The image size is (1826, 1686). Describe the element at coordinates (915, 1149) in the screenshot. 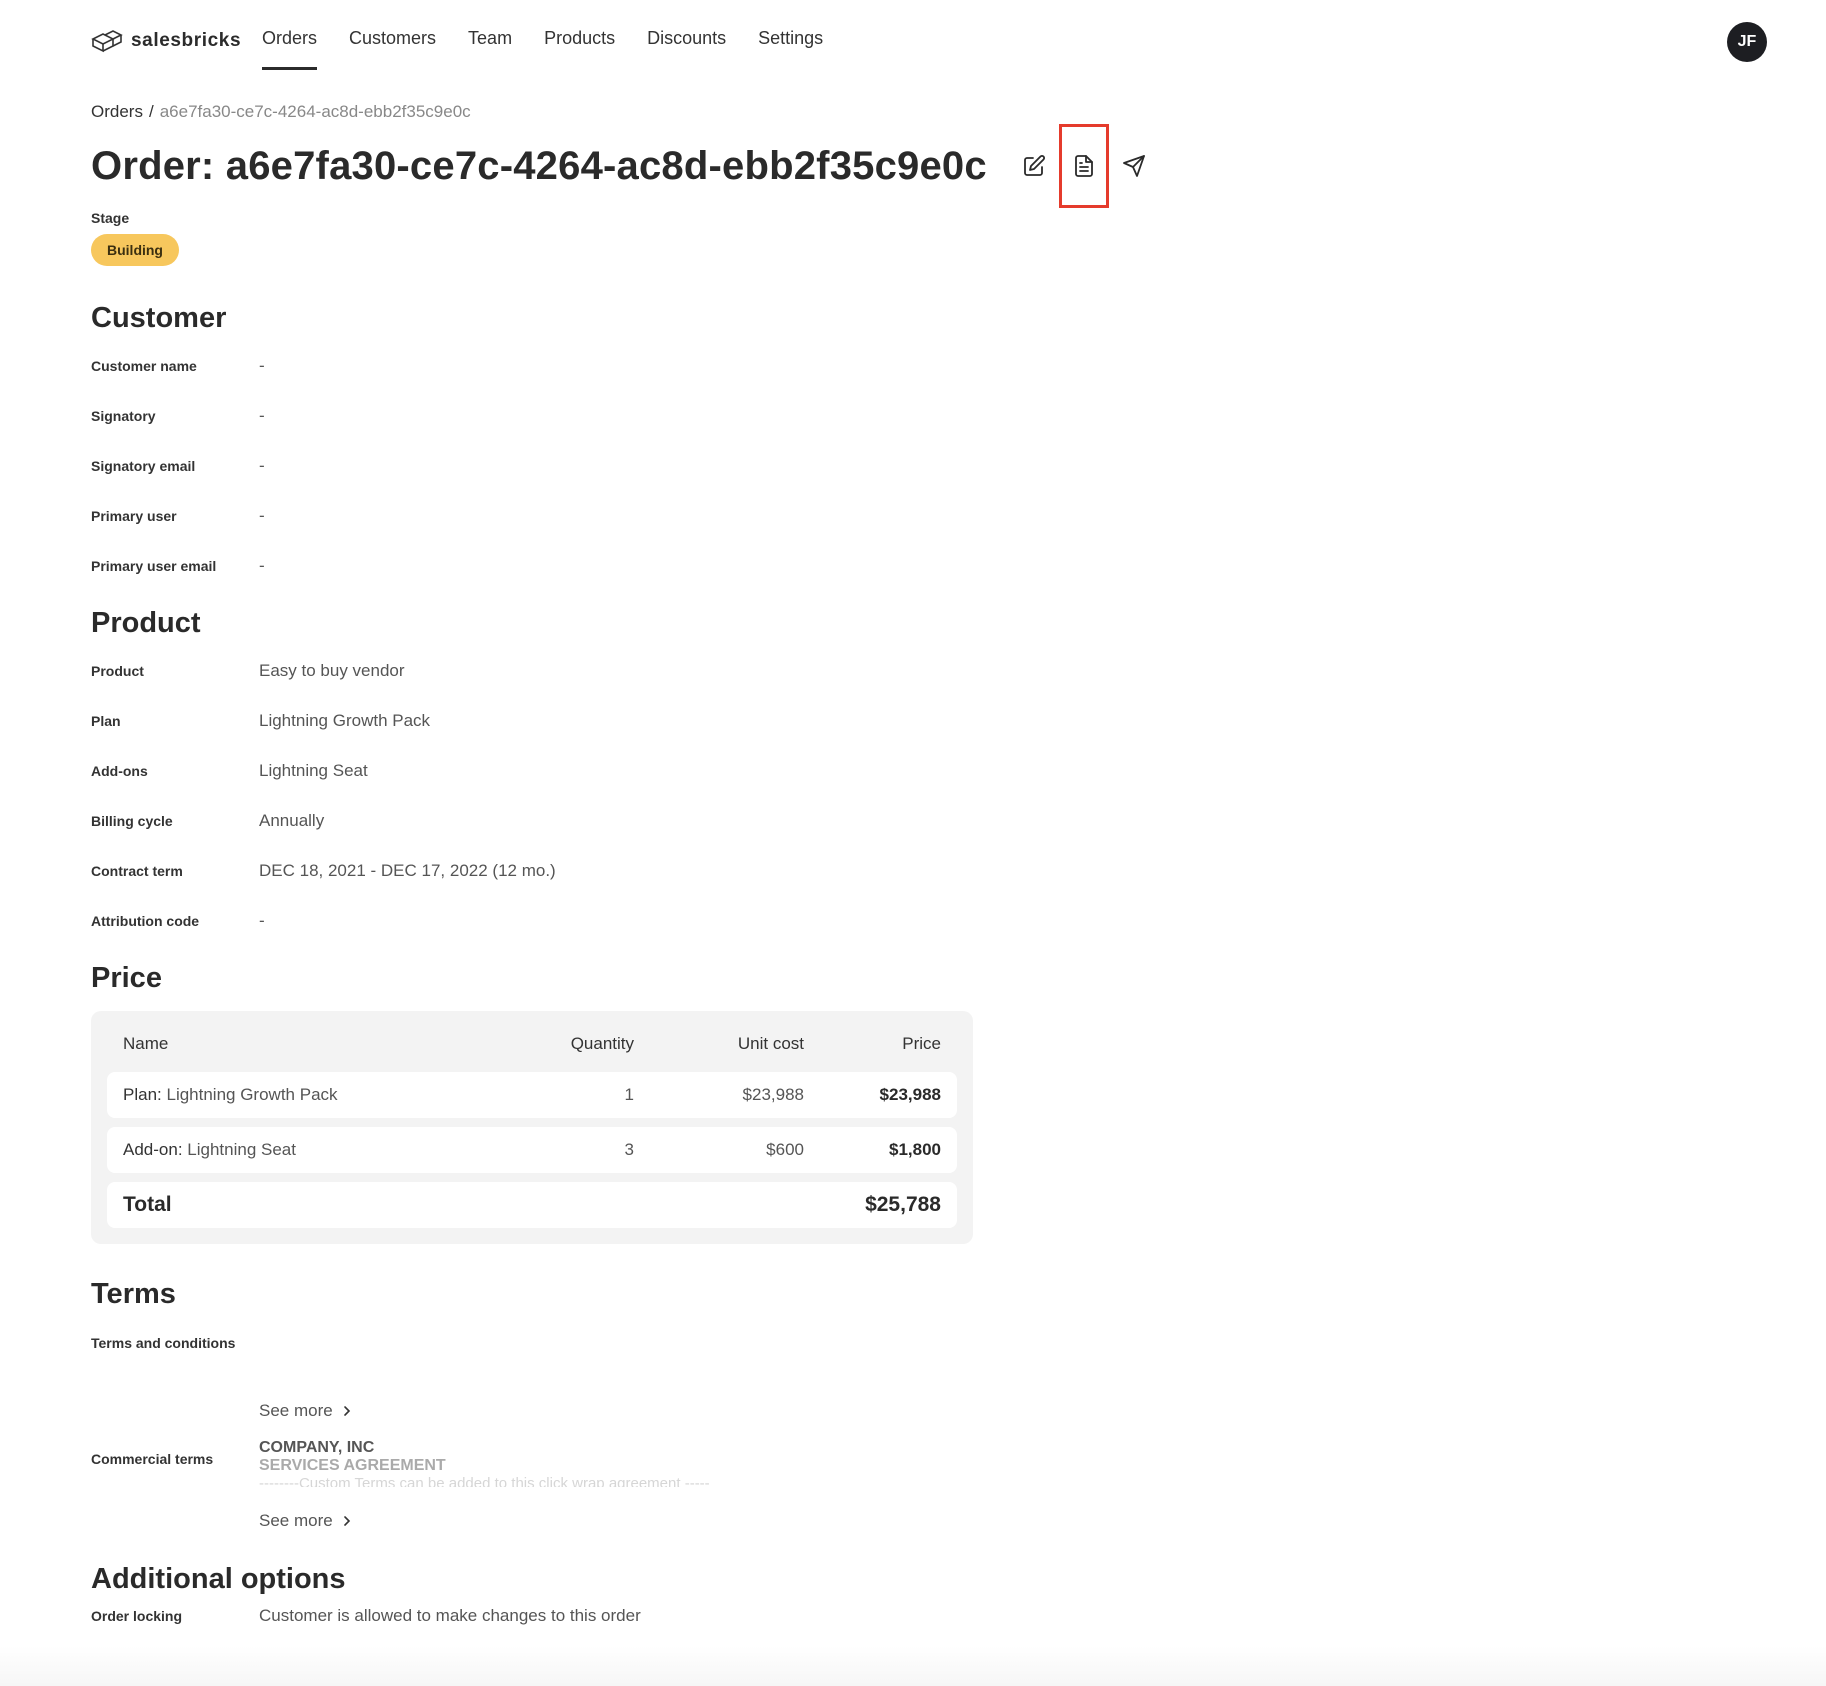

I see `row-price: $1,800` at that location.